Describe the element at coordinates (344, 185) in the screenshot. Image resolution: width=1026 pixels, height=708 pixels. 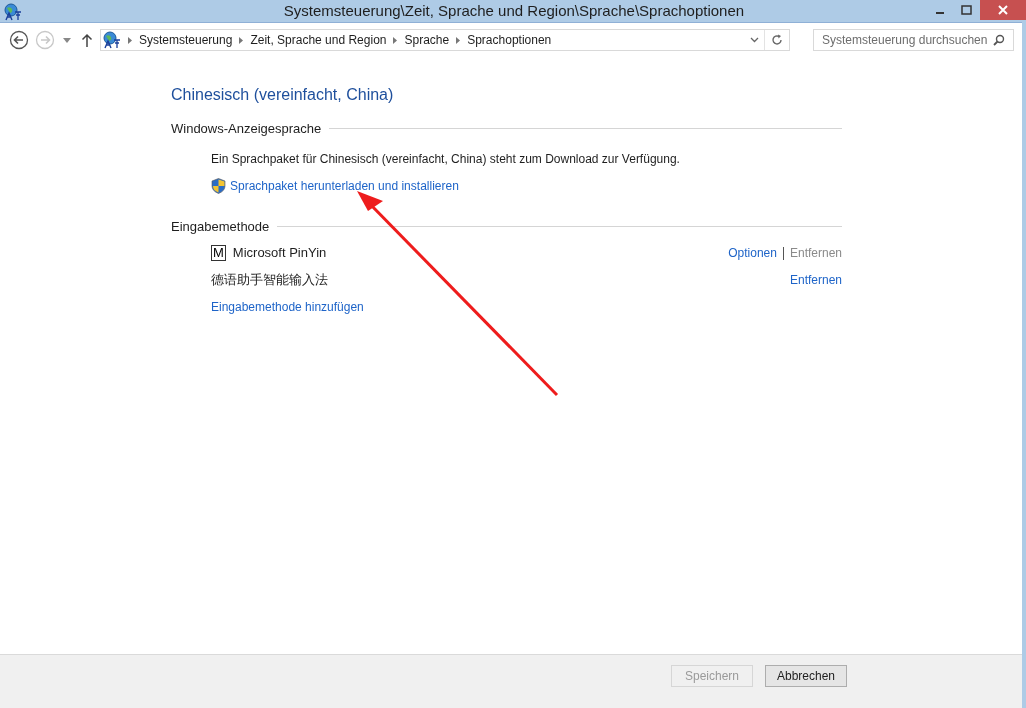
I see `download-link: Sprachpaket herunterladen und installieren` at that location.